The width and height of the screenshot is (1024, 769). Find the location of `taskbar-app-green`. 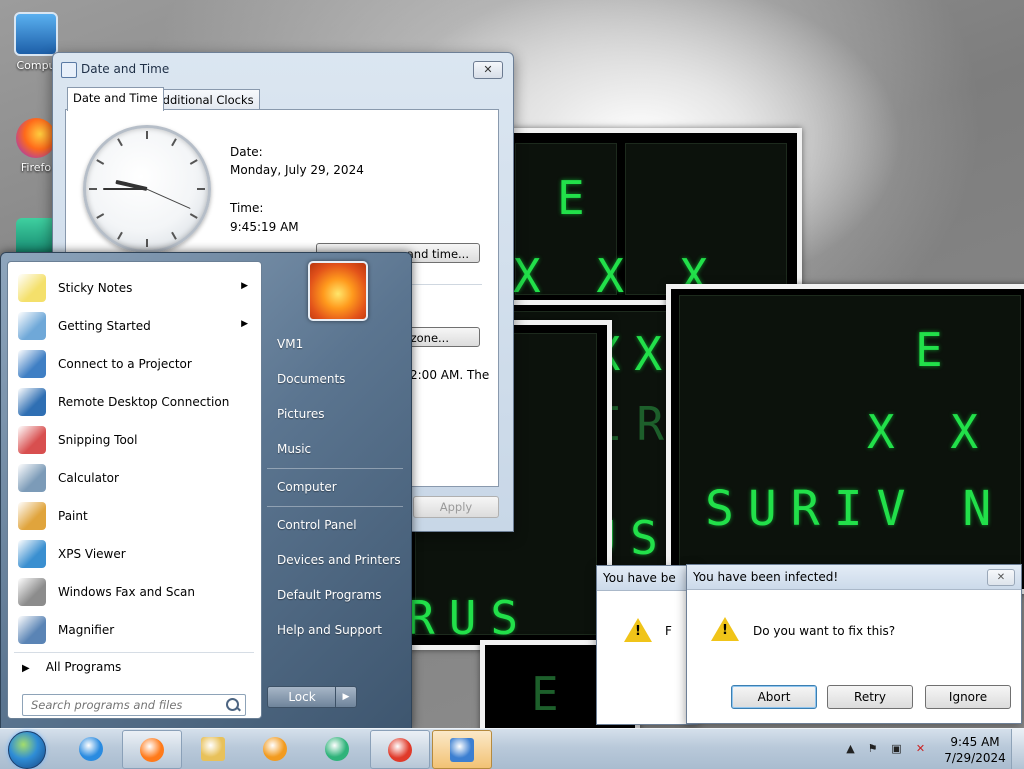

taskbar-app-green is located at coordinates (337, 748).